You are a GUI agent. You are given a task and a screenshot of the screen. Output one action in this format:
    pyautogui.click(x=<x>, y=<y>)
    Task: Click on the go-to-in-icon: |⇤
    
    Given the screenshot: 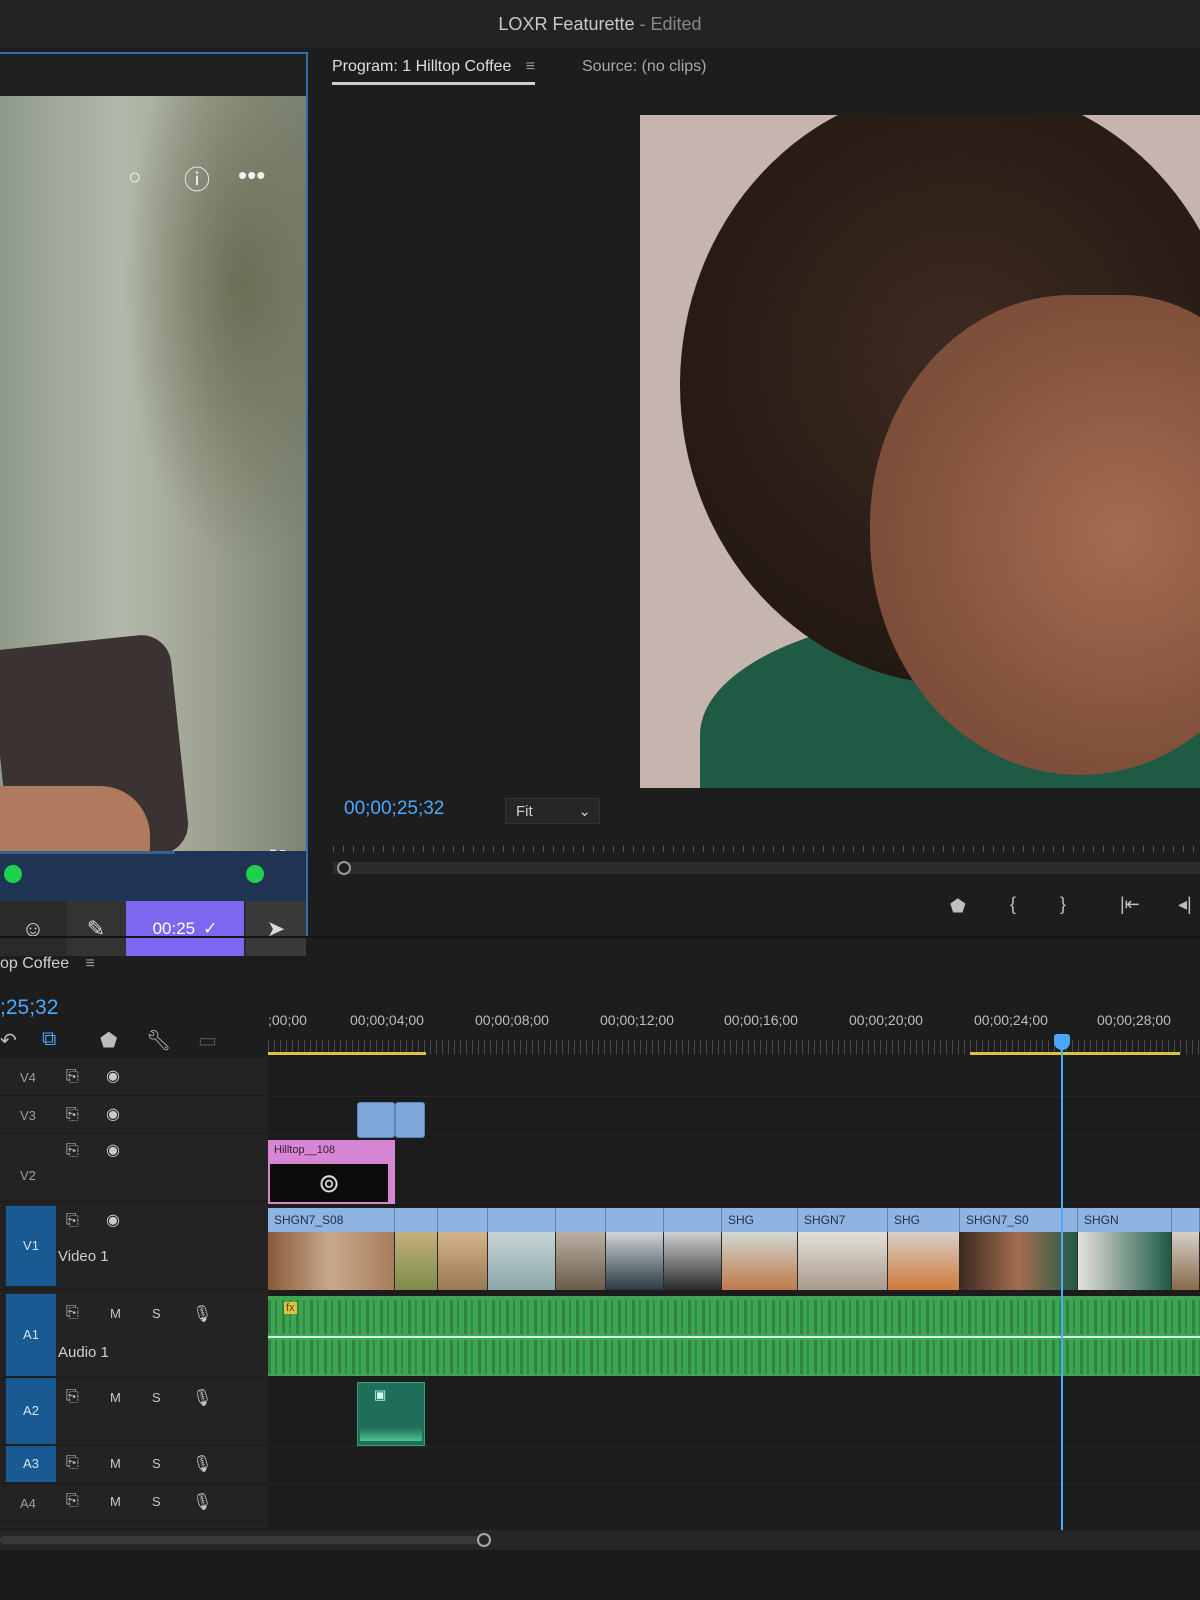 What is the action you would take?
    pyautogui.click(x=1130, y=904)
    